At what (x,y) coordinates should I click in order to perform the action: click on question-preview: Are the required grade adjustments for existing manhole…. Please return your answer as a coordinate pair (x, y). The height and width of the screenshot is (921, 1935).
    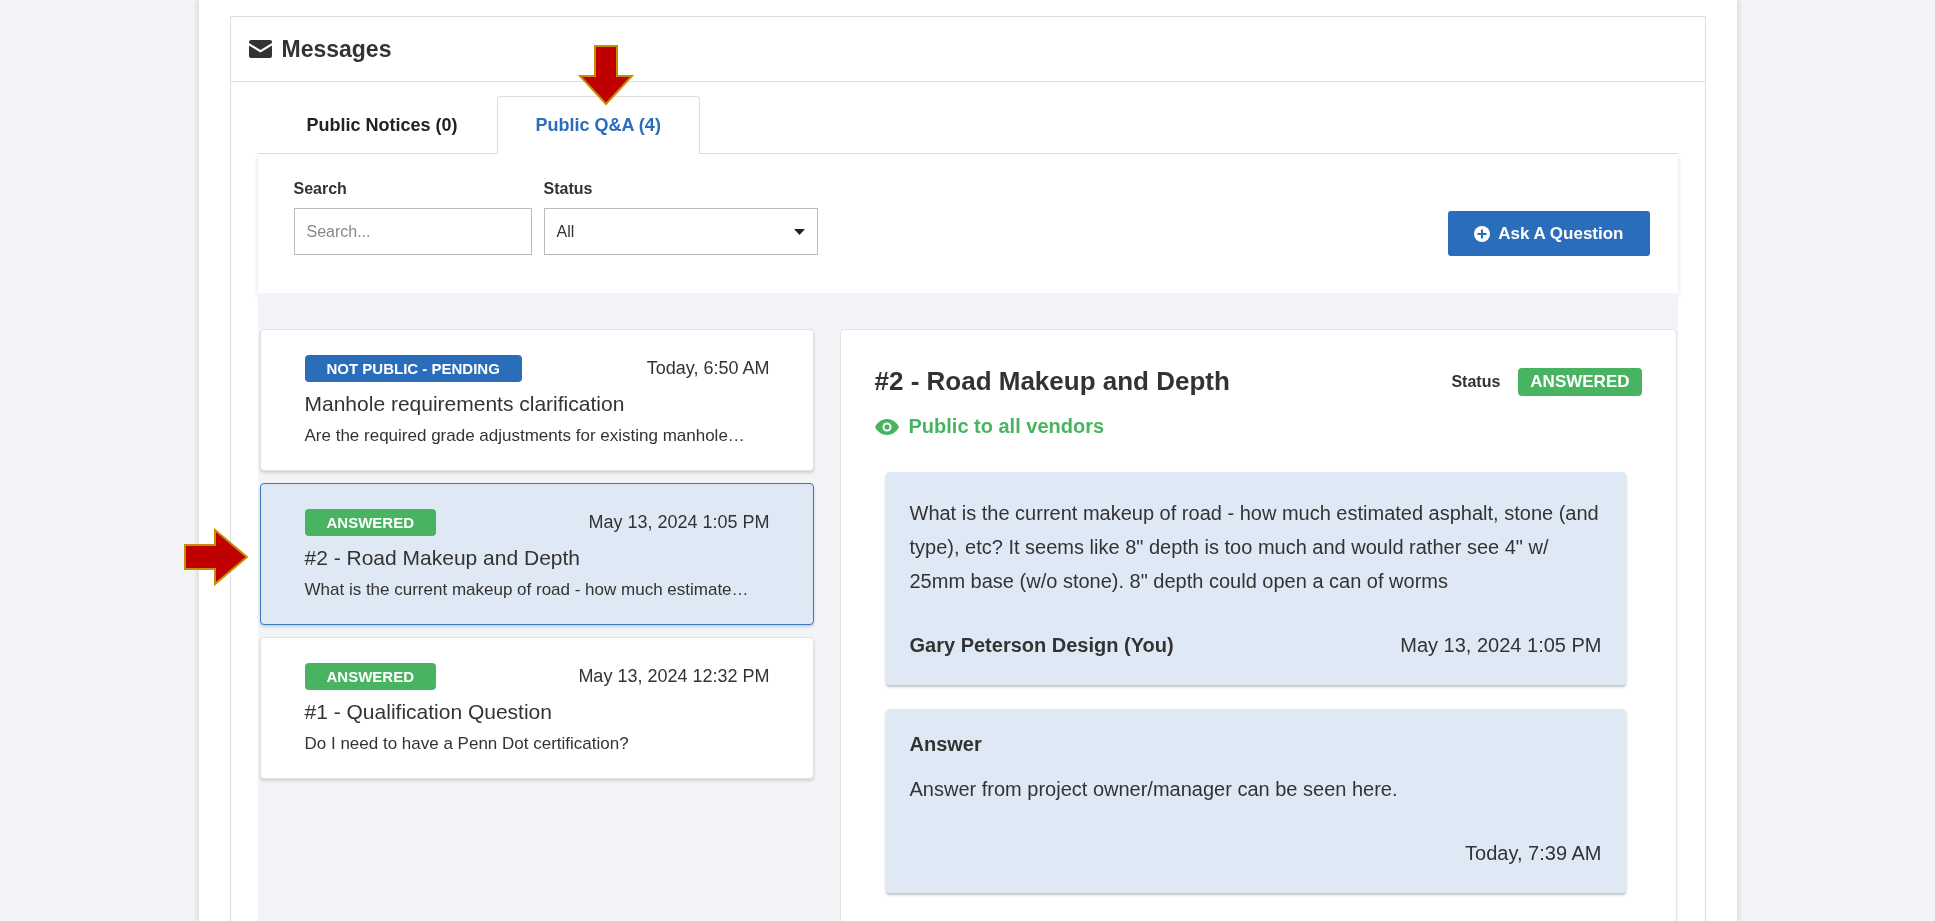
    Looking at the image, I should click on (525, 436).